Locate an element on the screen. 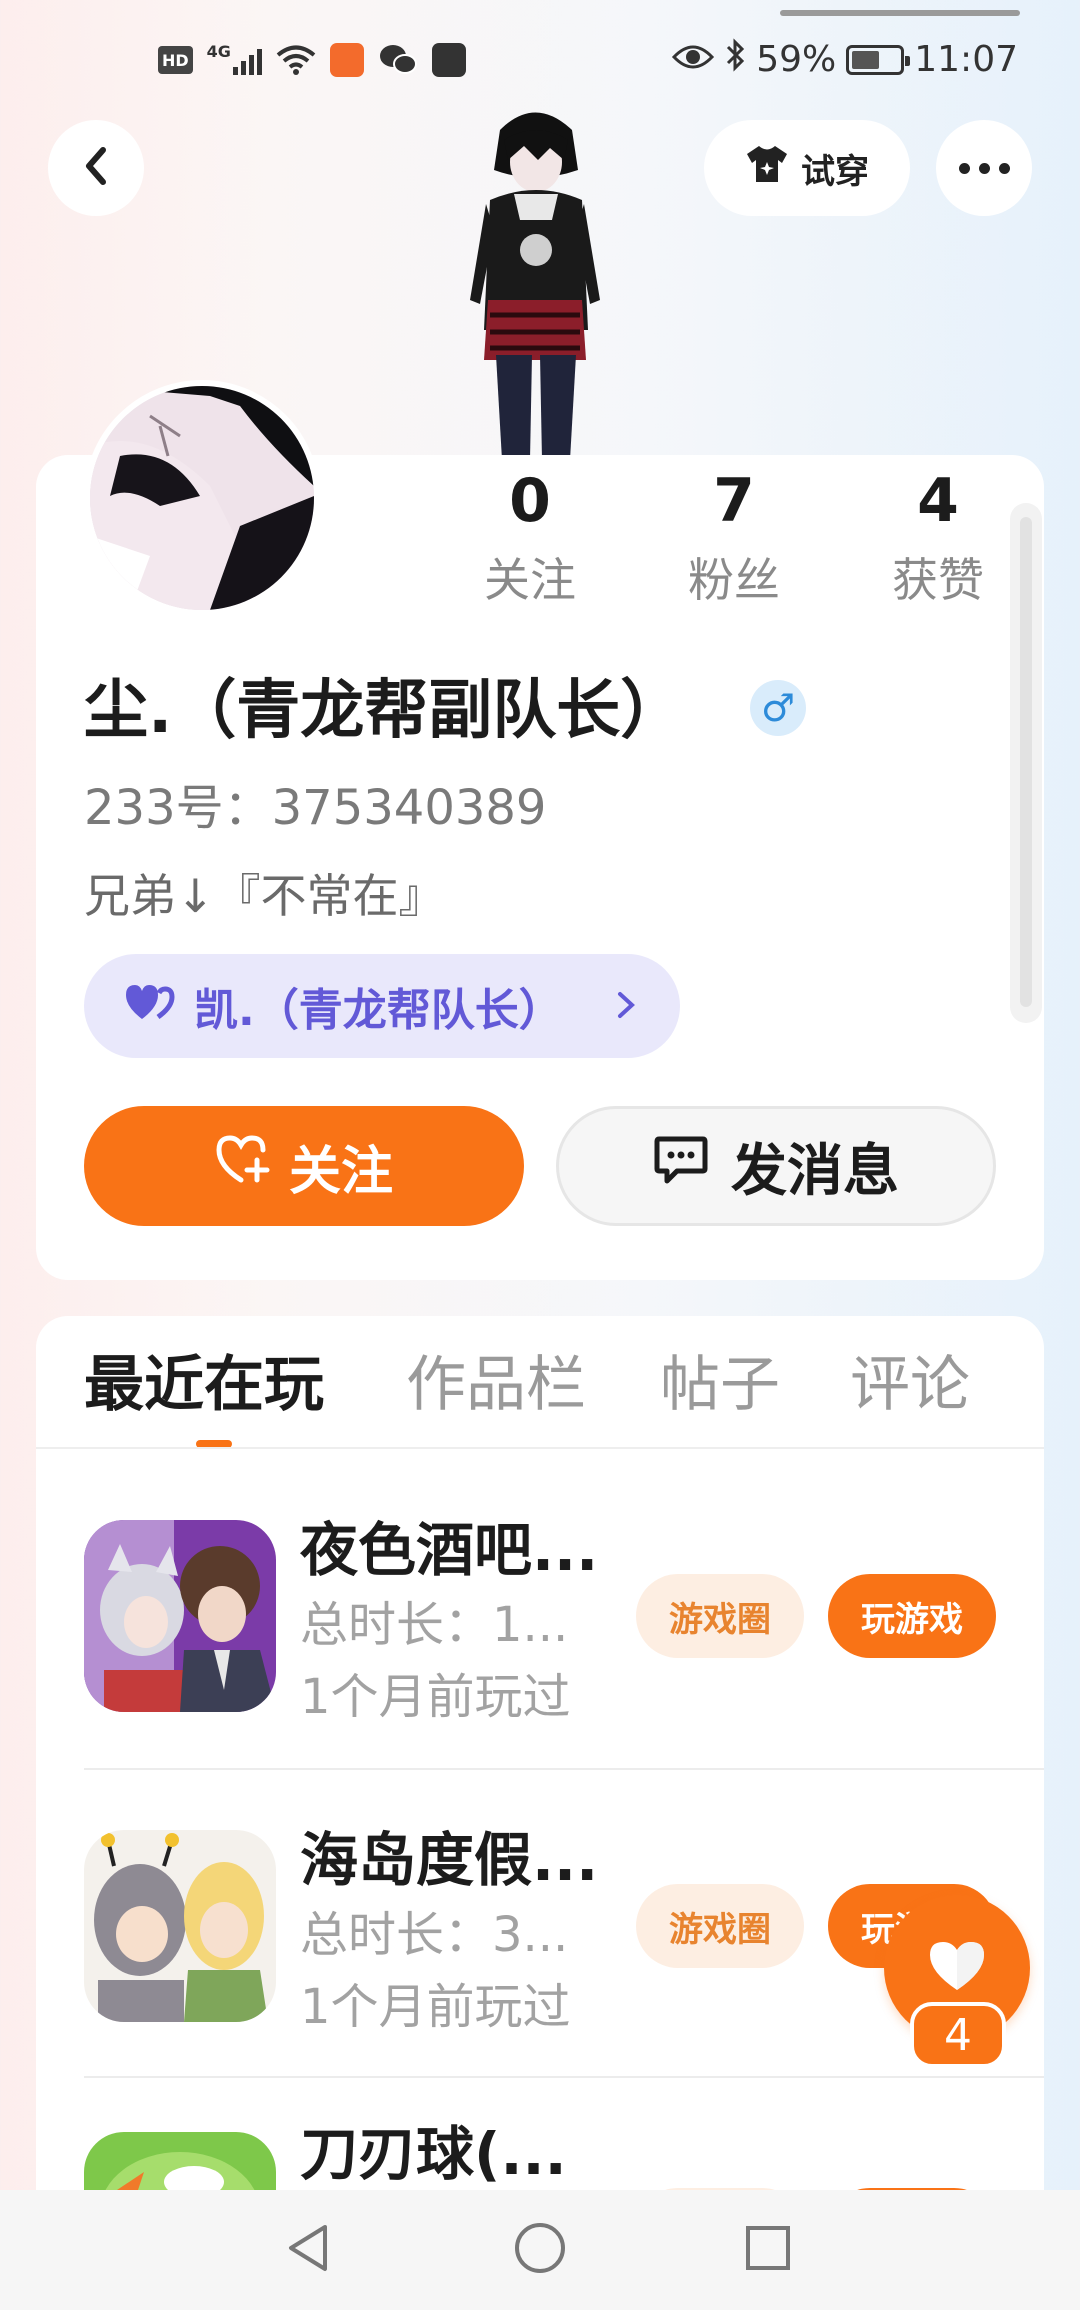  battery-icon is located at coordinates (878, 59).